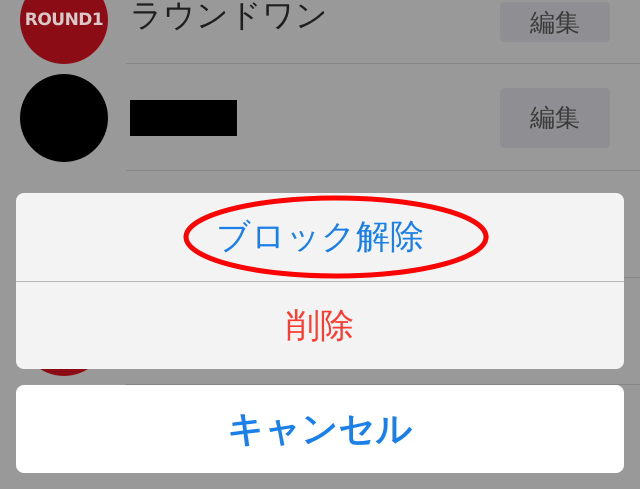  Describe the element at coordinates (64, 20) in the screenshot. I see `logo-text: ROUND1` at that location.